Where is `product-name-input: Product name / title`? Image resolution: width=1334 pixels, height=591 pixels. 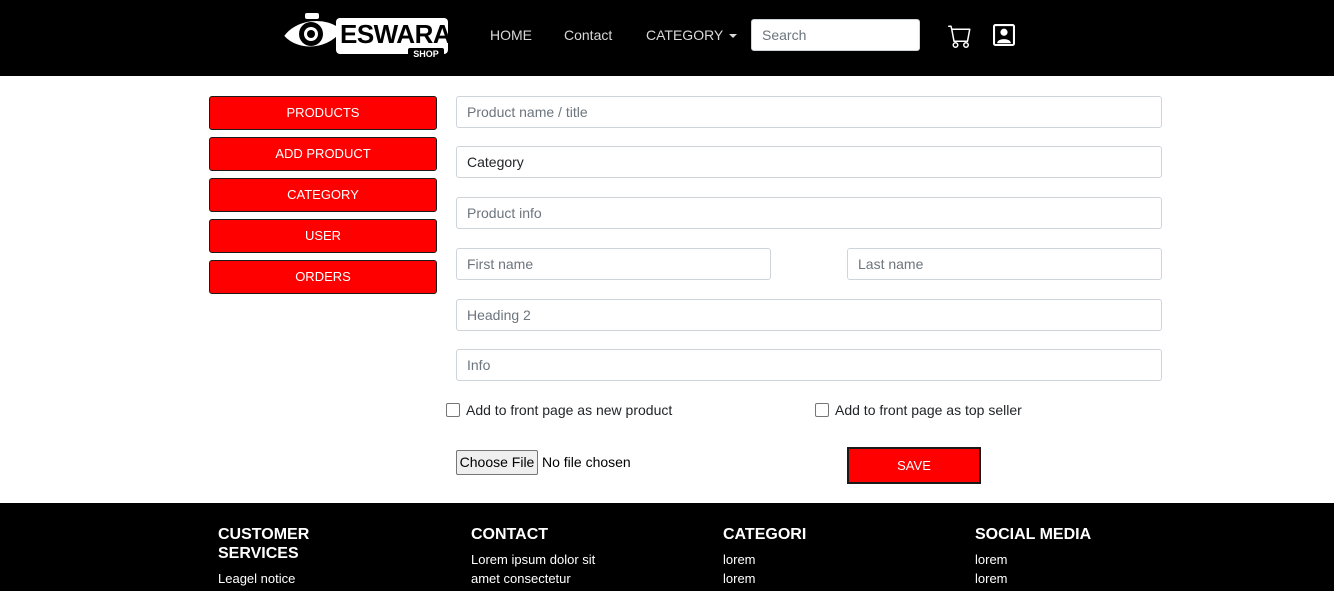 product-name-input: Product name / title is located at coordinates (809, 112).